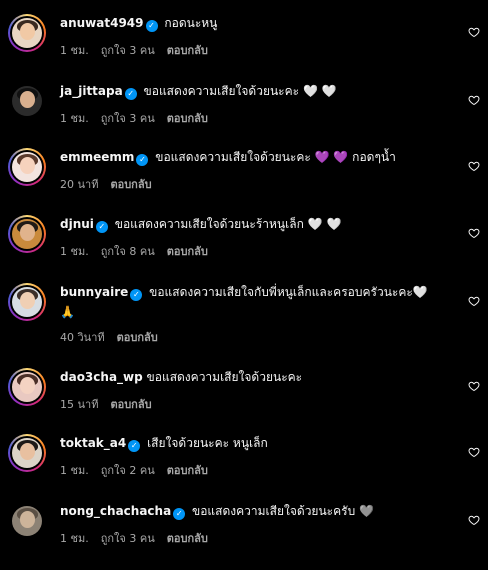 This screenshot has height=570, width=488. I want to click on comment-username: toktak_a4, so click(93, 443).